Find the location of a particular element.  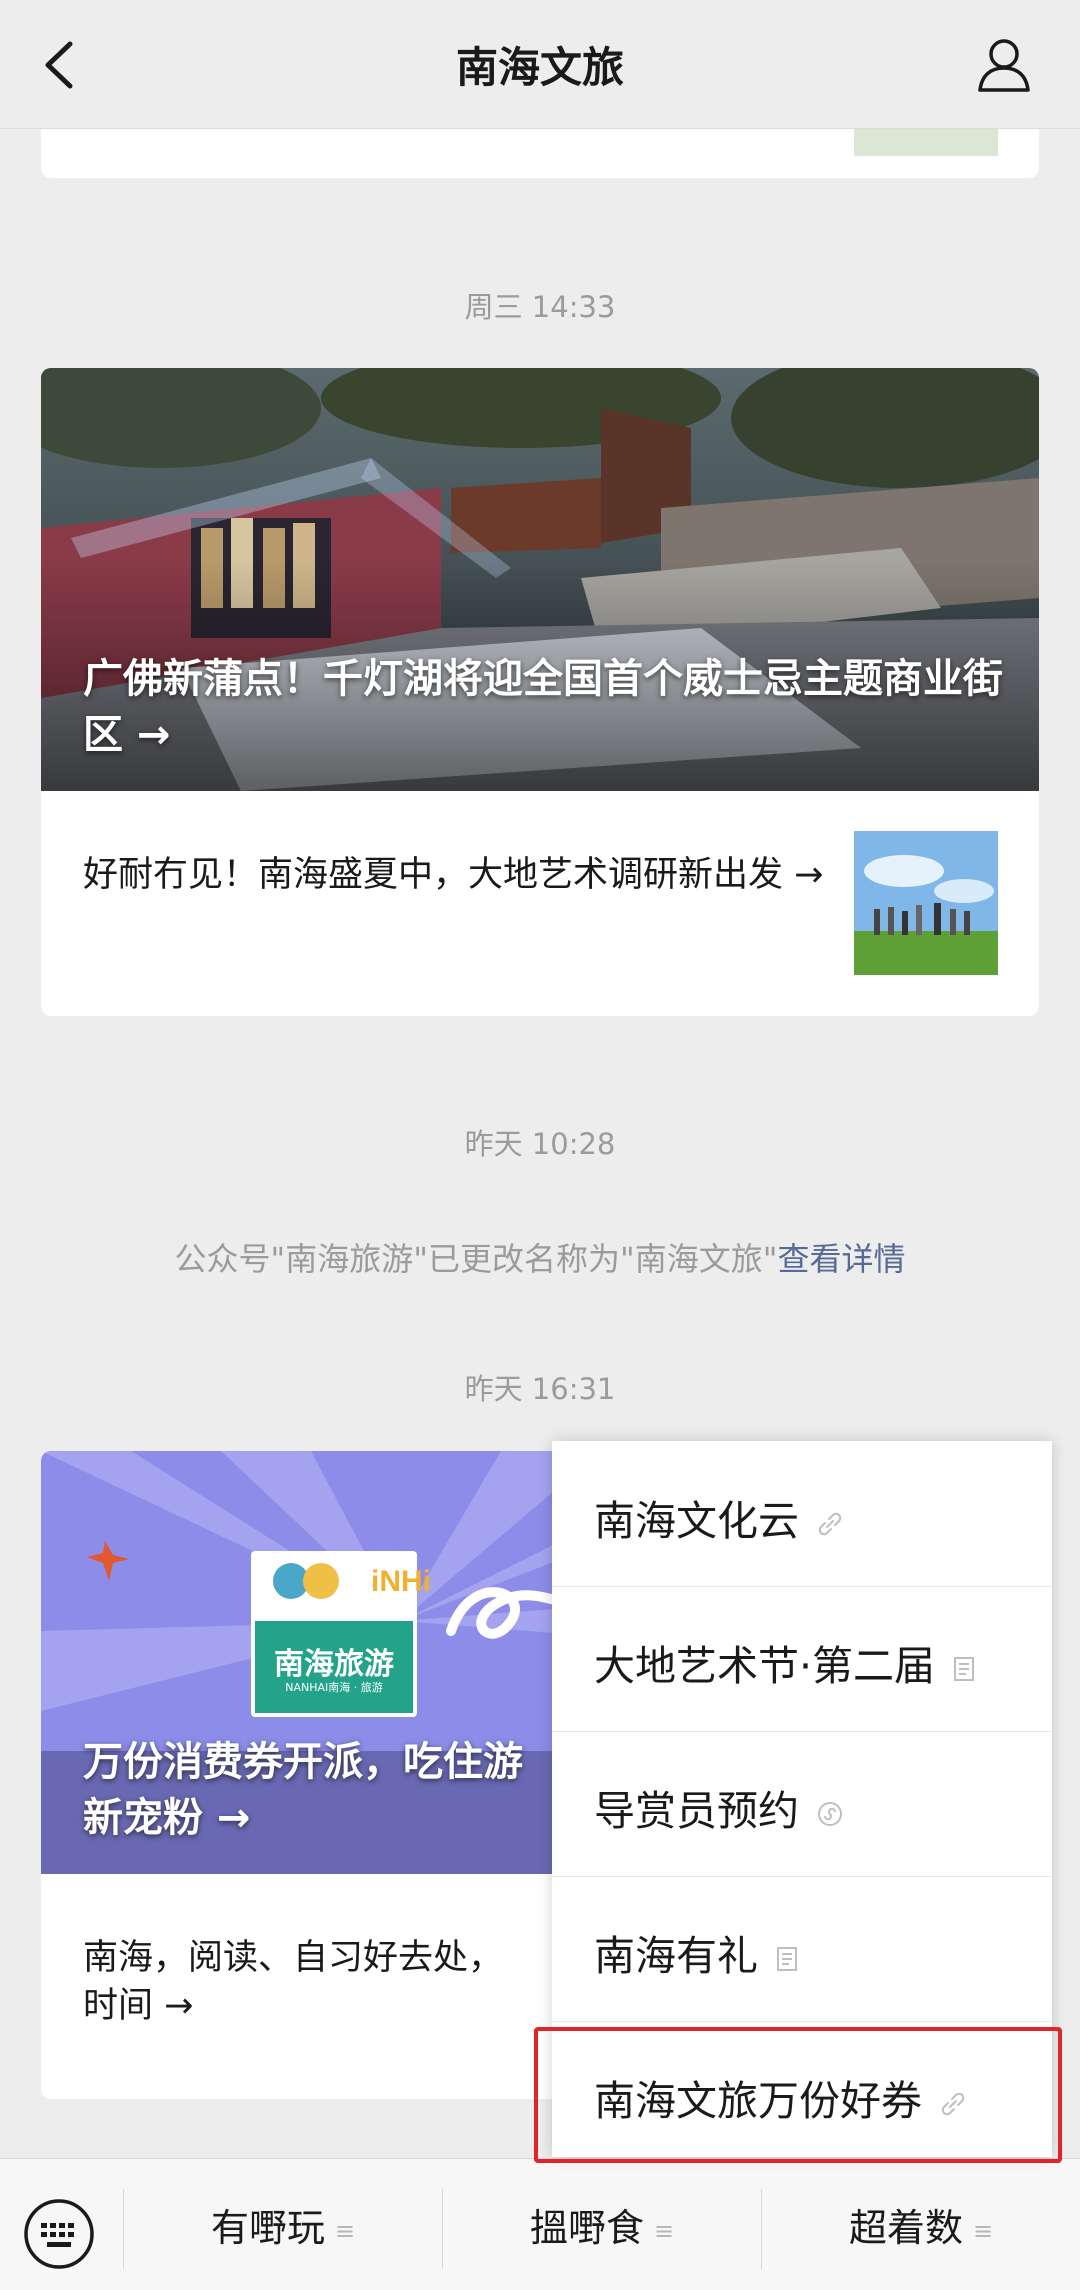

top-bar: 南海文旅 is located at coordinates (540, 64).